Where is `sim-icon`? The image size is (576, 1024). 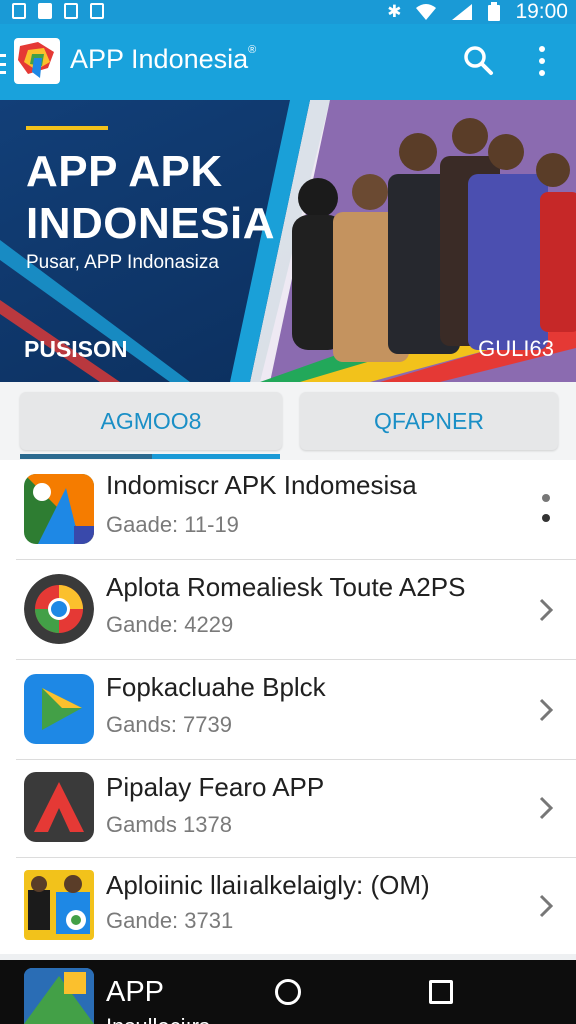
sim-icon is located at coordinates (19, 11).